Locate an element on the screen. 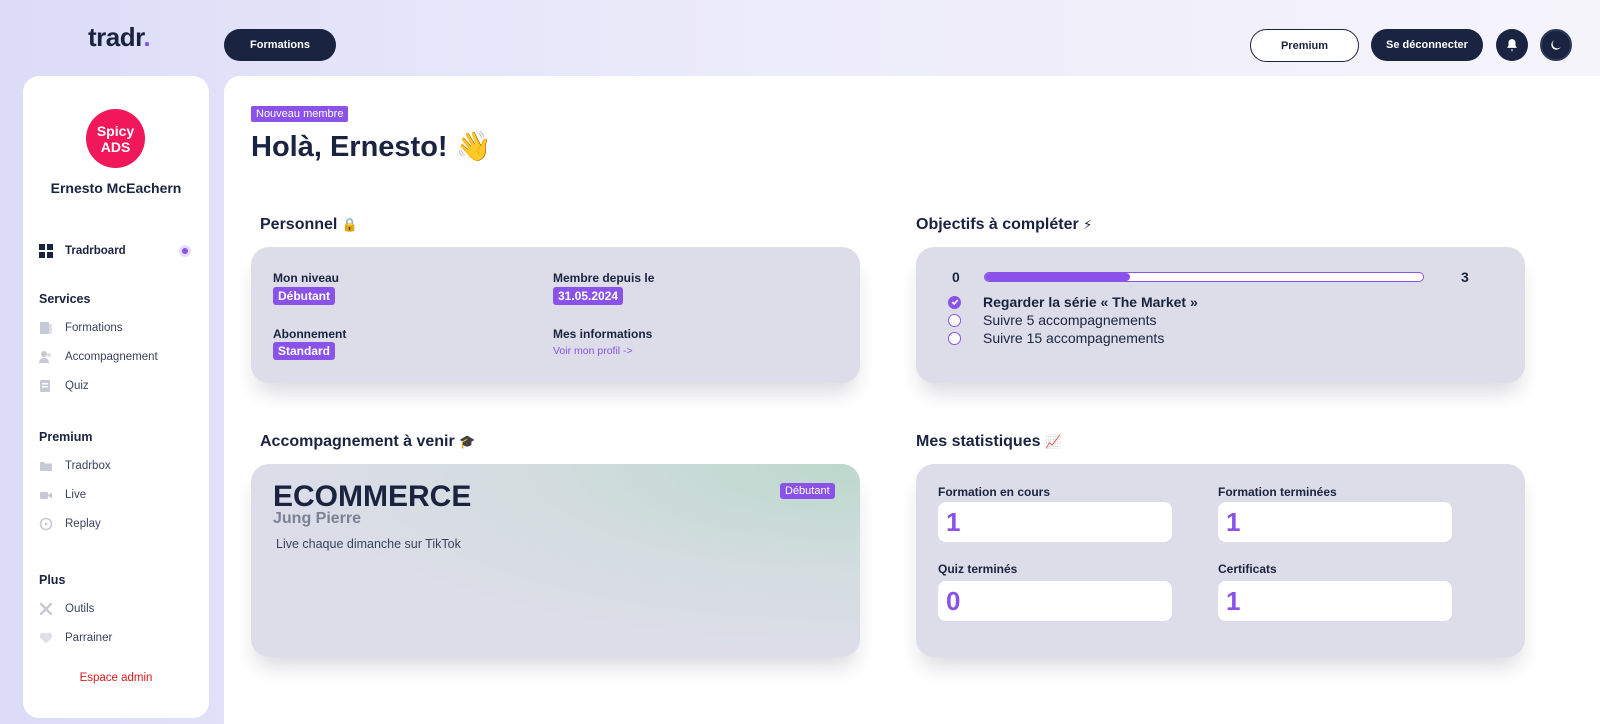 The width and height of the screenshot is (1600, 724). users-icon is located at coordinates (46, 357).